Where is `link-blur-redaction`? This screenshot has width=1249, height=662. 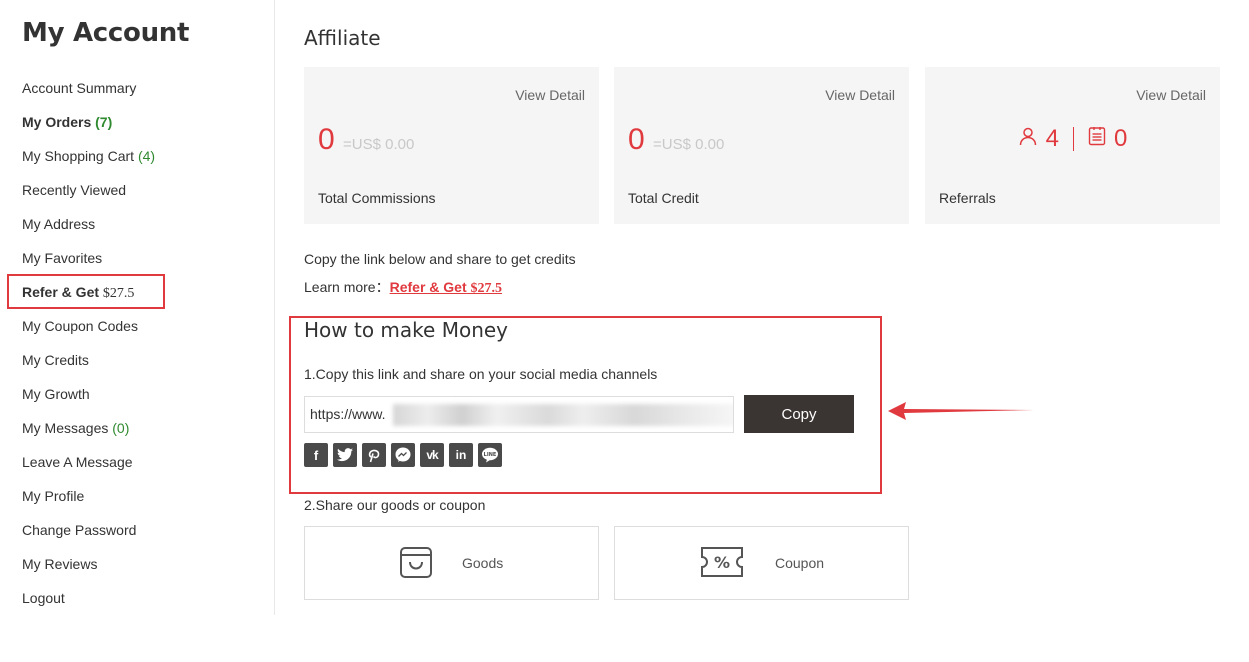 link-blur-redaction is located at coordinates (563, 415).